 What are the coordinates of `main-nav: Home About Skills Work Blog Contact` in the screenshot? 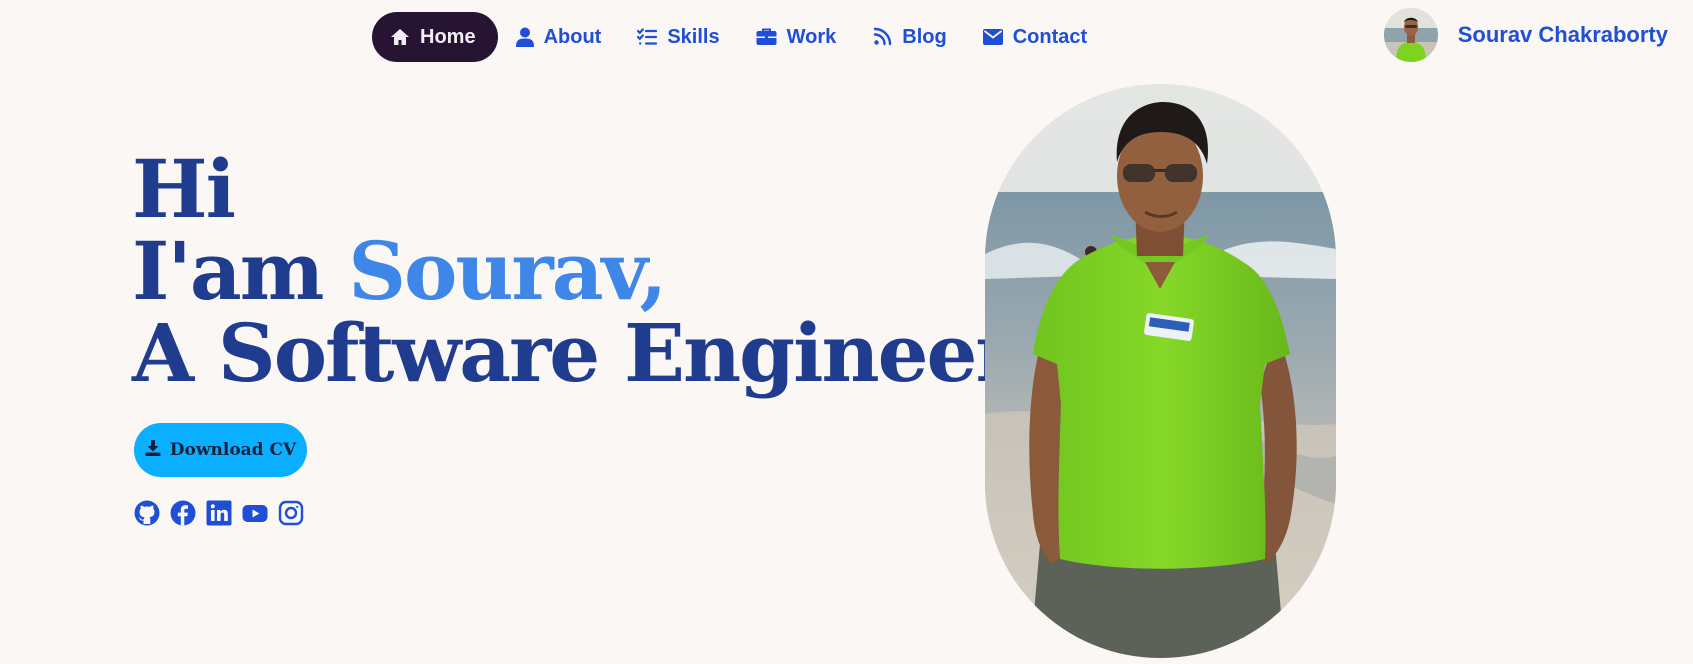 It's located at (738, 37).